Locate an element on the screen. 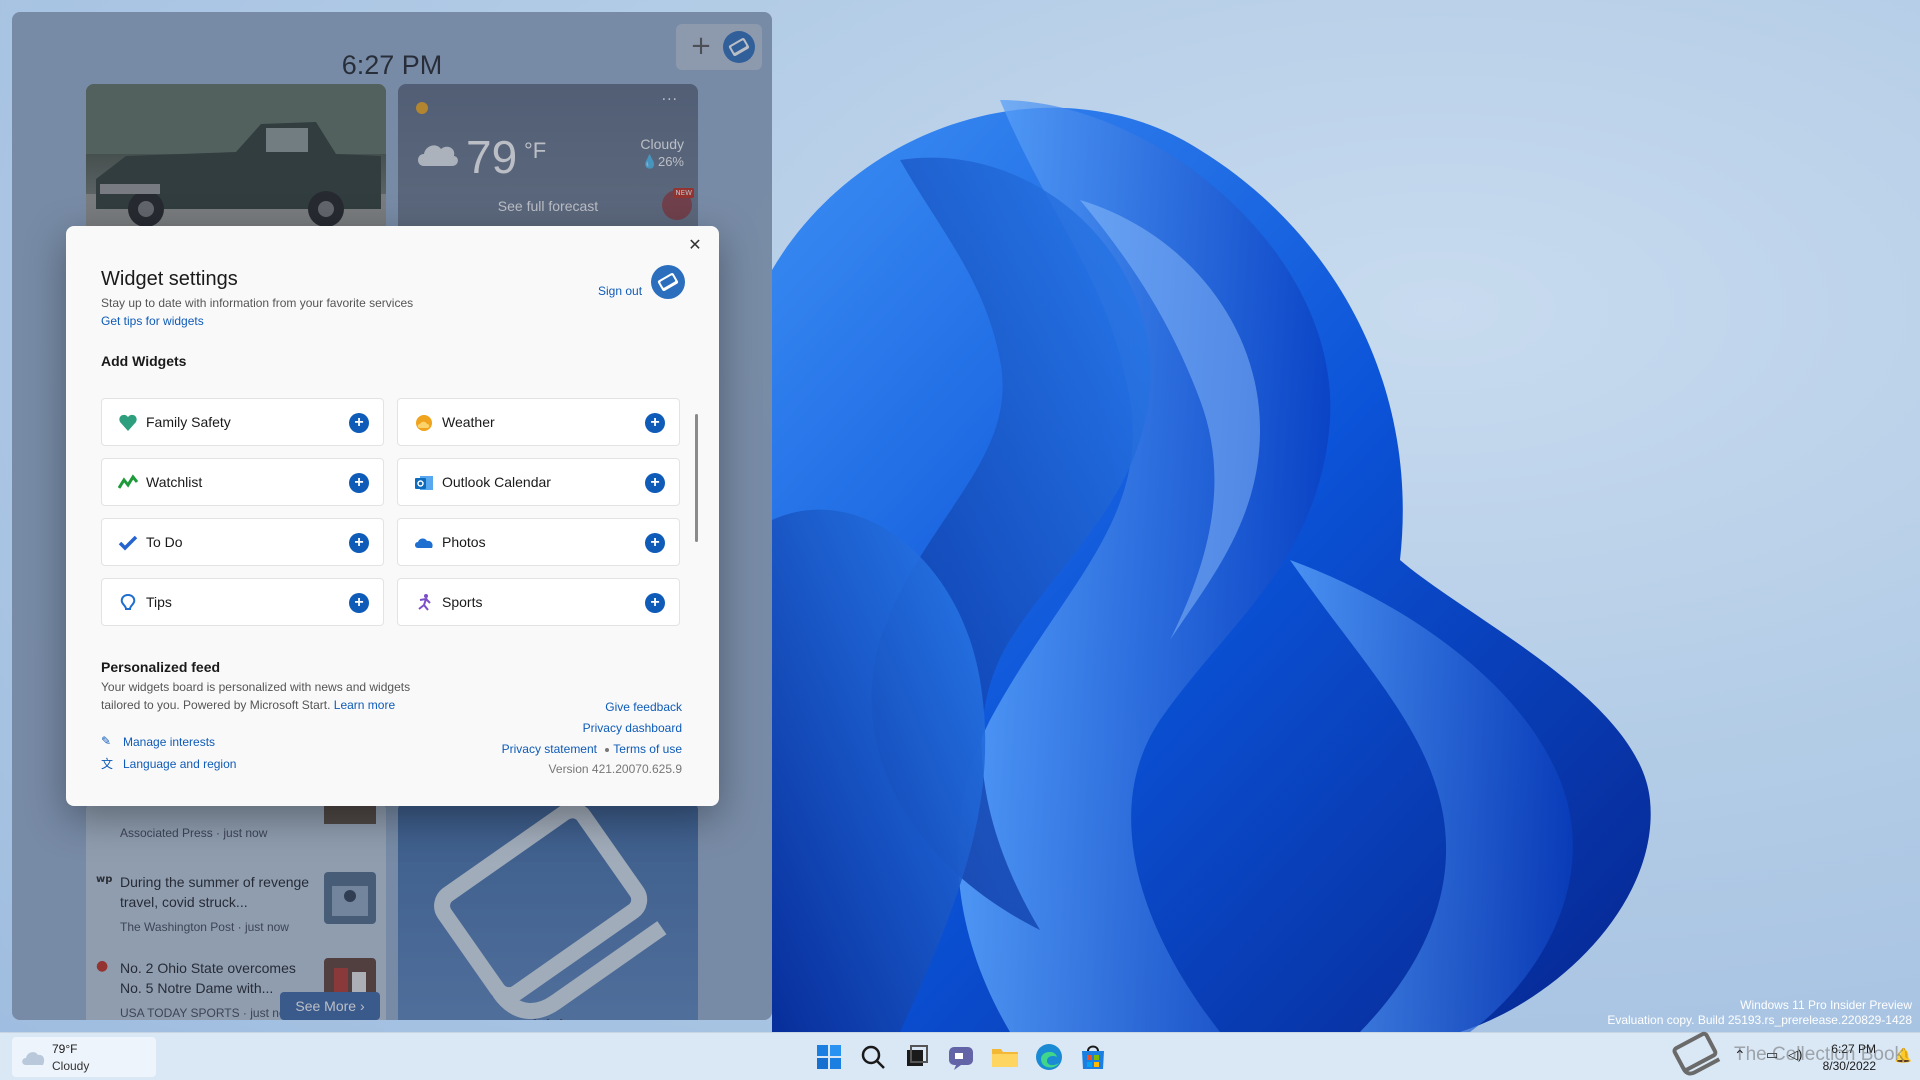 This screenshot has height=1080, width=1920. collection-book-icon is located at coordinates (1695, 1054).